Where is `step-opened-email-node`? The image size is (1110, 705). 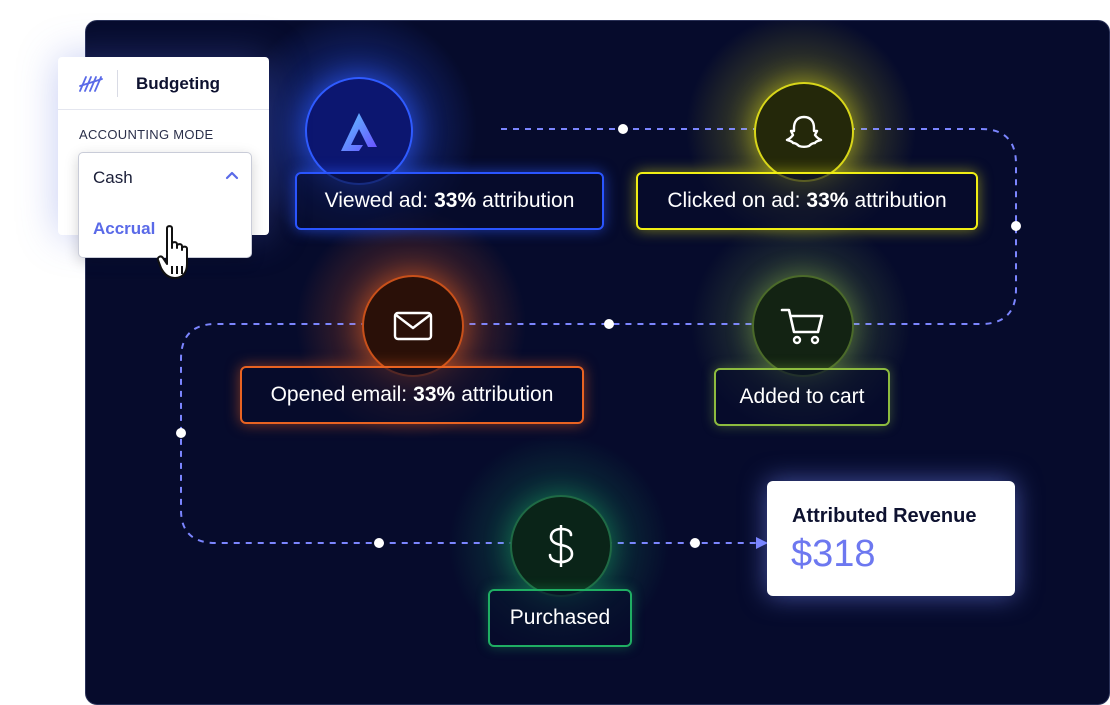
step-opened-email-node is located at coordinates (413, 326).